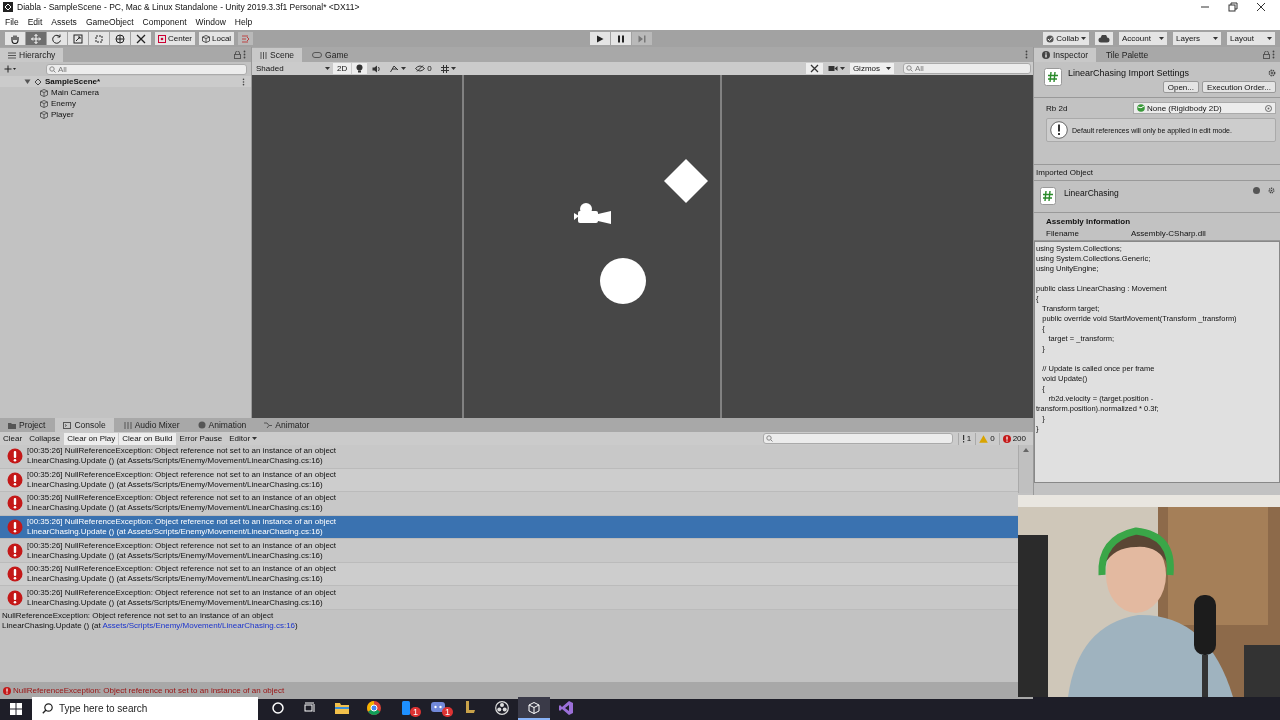 This screenshot has height=720, width=1280. I want to click on game-tab: Game, so click(330, 55).